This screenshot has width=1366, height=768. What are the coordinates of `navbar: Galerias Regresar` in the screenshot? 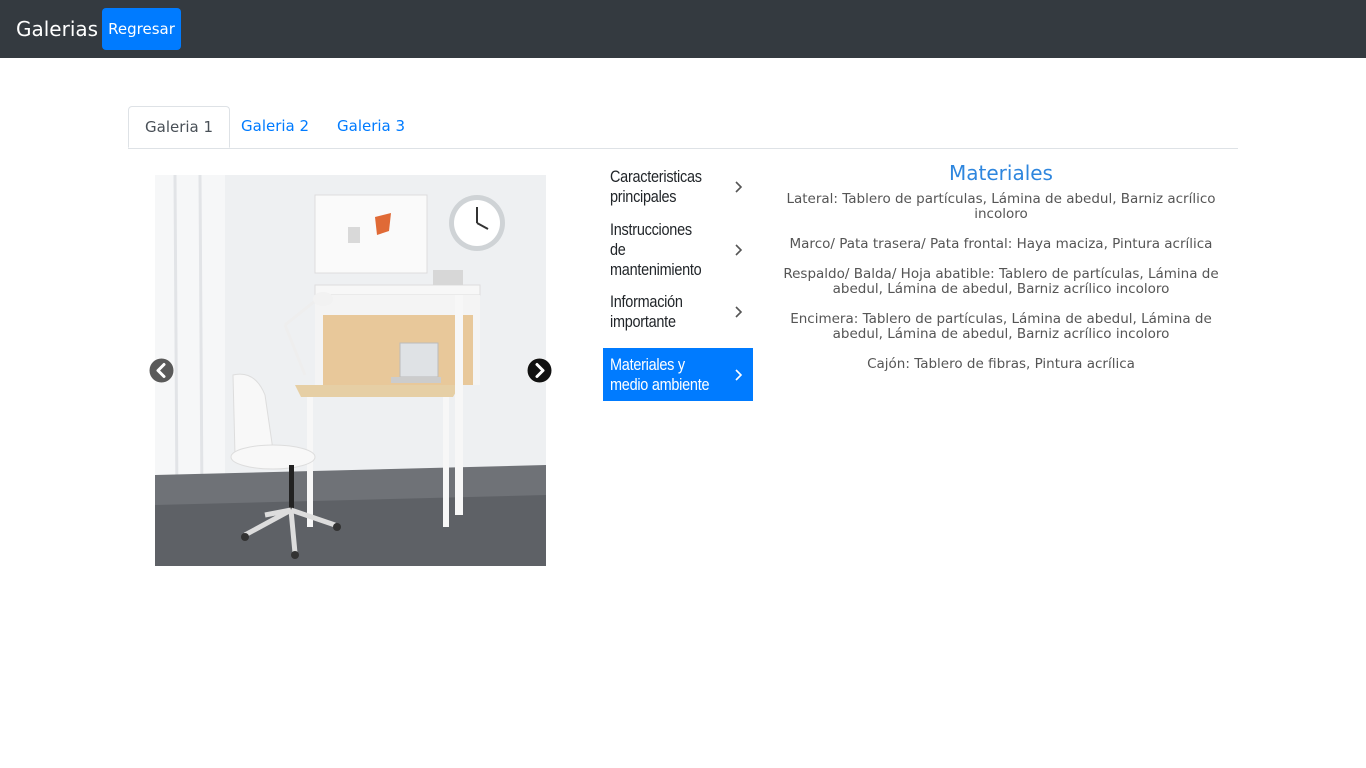 It's located at (683, 29).